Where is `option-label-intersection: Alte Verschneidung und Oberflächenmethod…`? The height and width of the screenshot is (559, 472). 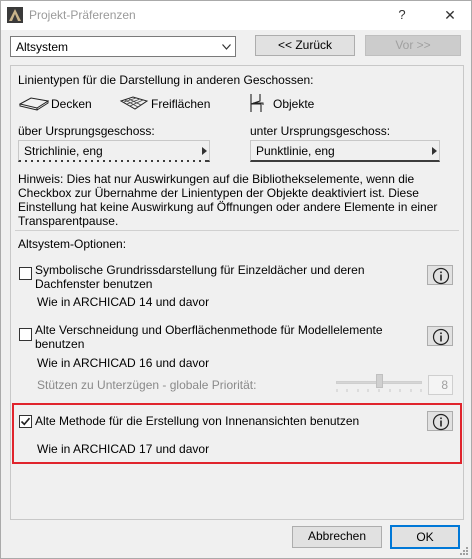 option-label-intersection: Alte Verschneidung und Oberflächenmethod… is located at coordinates (209, 337).